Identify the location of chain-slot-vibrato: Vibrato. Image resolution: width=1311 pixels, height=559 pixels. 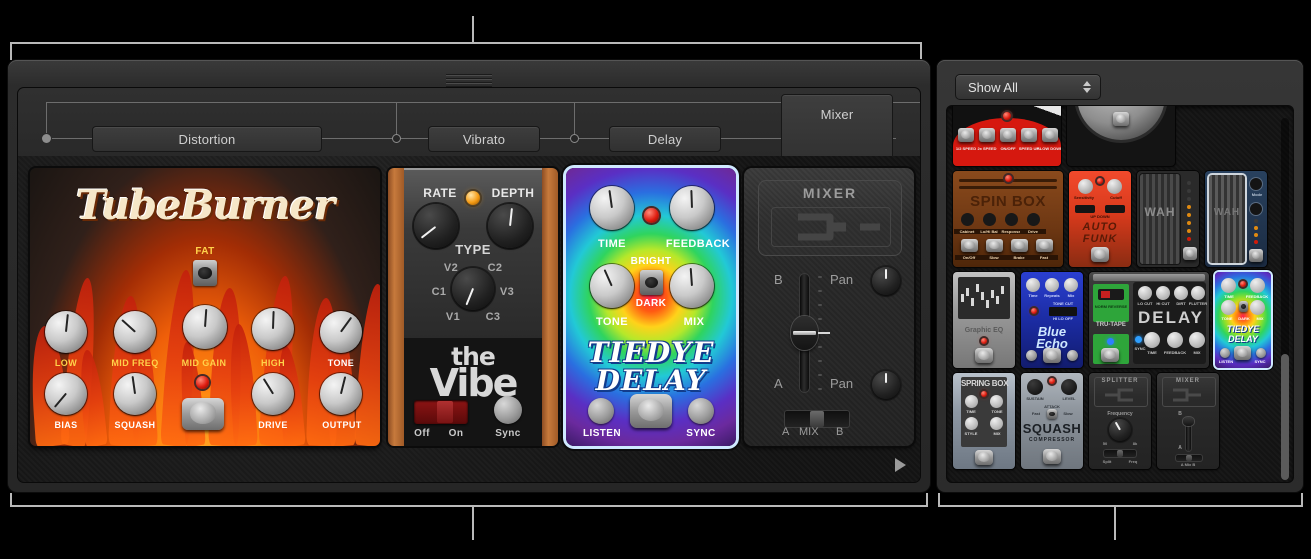
(484, 139).